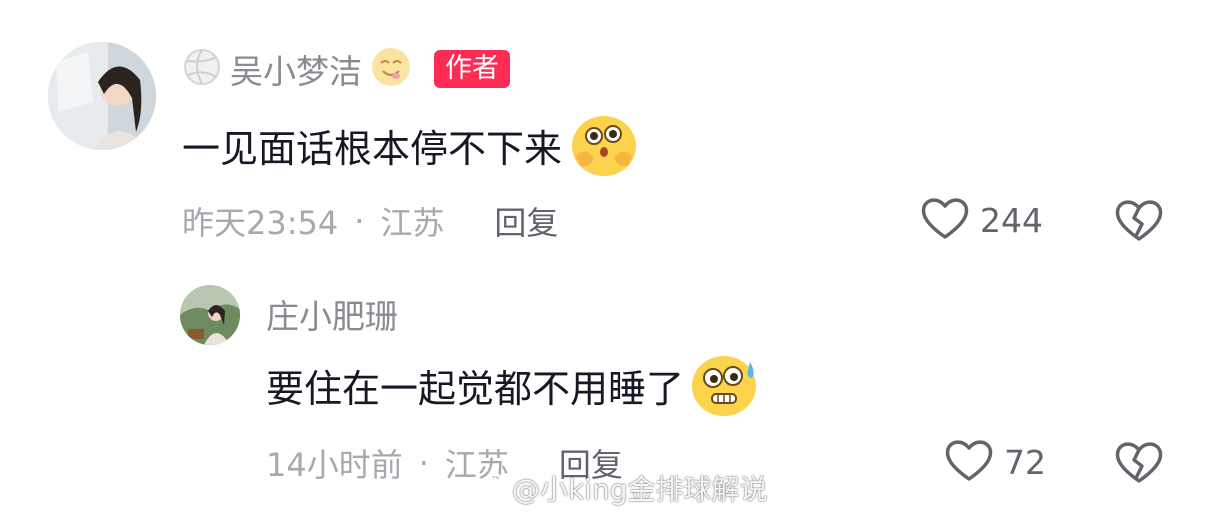 The width and height of the screenshot is (1220, 521). Describe the element at coordinates (412, 223) in the screenshot. I see `comment-location: 江苏` at that location.